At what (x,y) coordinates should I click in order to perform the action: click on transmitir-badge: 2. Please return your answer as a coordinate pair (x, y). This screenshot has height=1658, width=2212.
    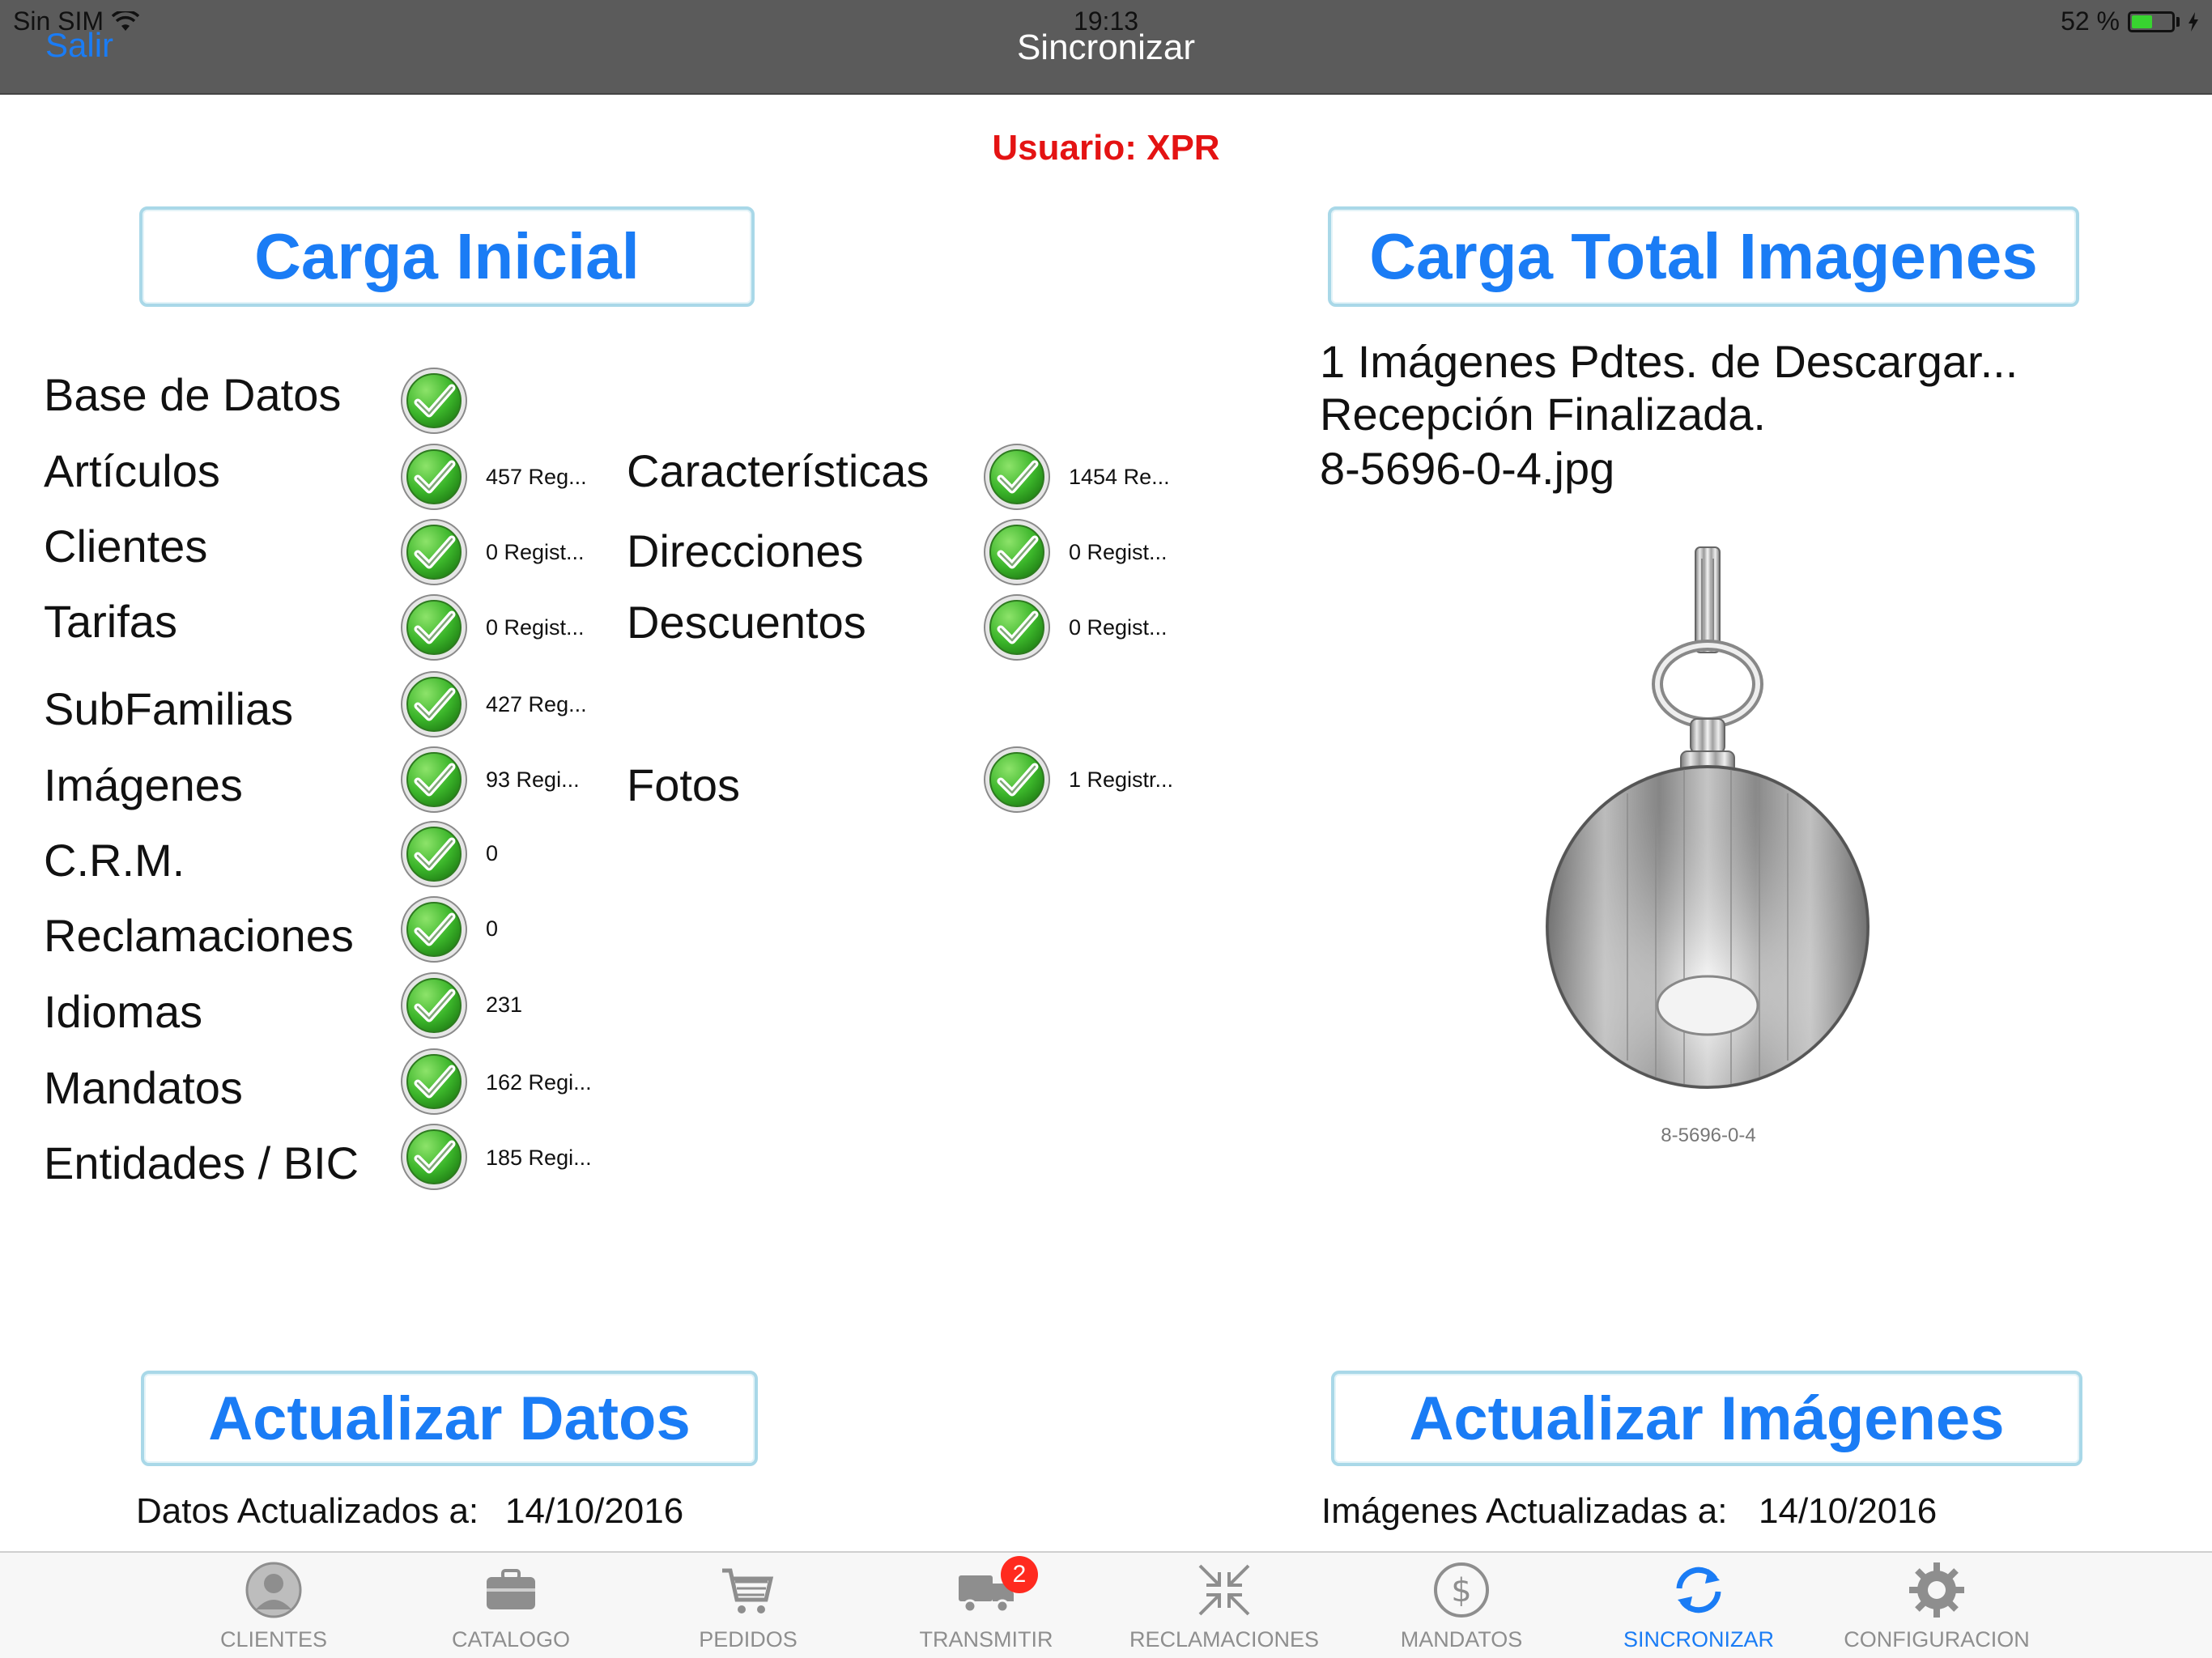
    Looking at the image, I should click on (1020, 1574).